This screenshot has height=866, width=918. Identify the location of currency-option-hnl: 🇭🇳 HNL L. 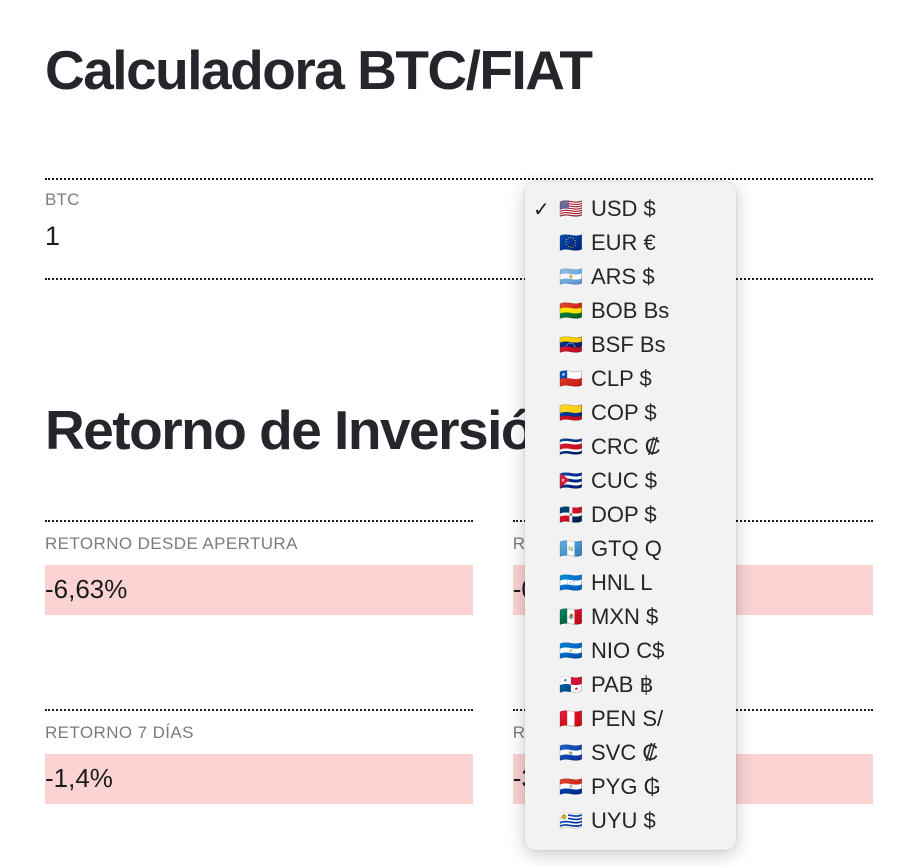
(630, 583).